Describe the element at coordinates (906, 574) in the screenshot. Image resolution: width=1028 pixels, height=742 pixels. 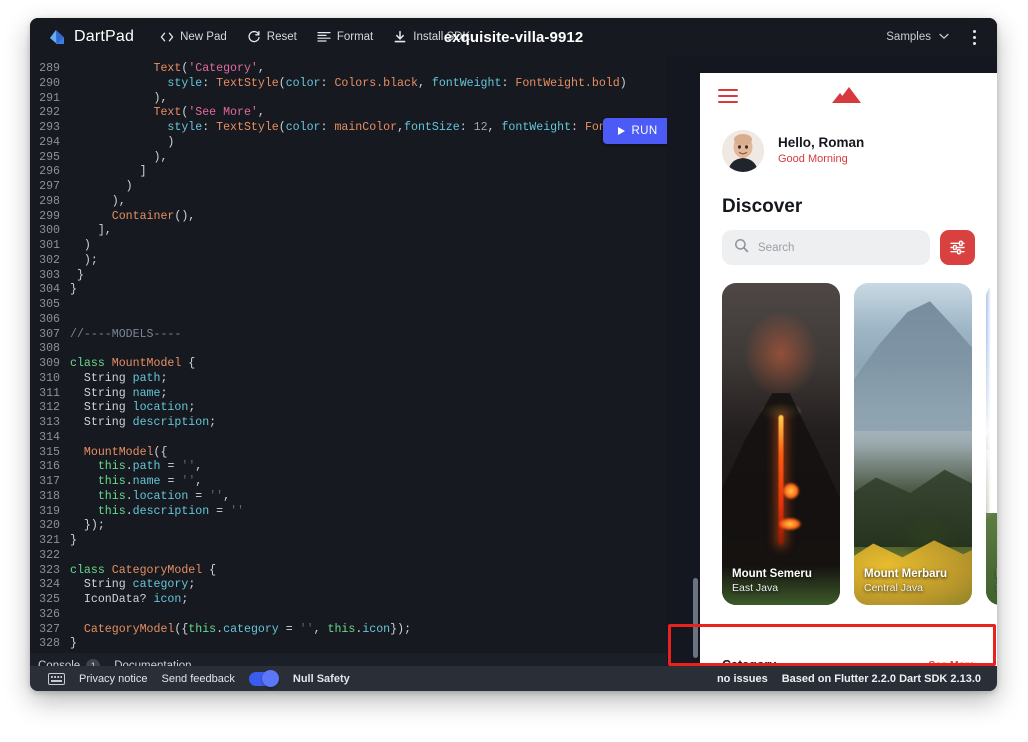
I see `card-title: Mount Merbaru` at that location.